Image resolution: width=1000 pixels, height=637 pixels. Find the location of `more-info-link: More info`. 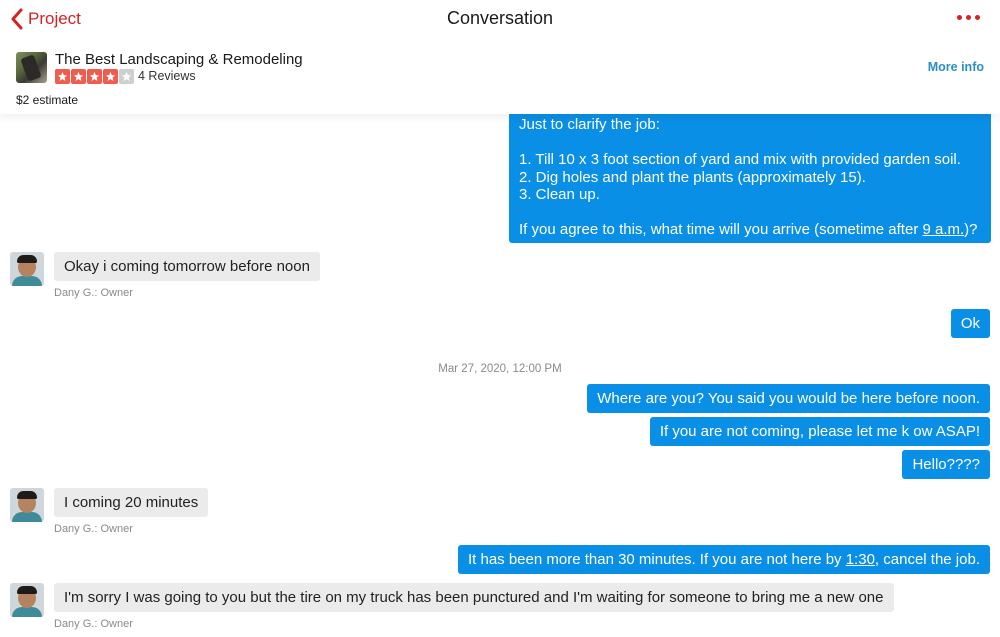

more-info-link: More info is located at coordinates (956, 67).